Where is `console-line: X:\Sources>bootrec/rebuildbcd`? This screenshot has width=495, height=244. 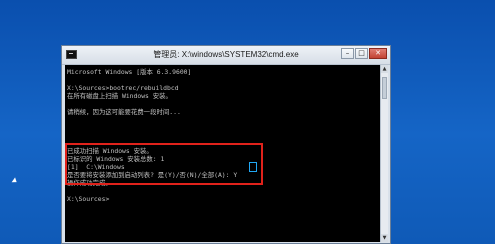 console-line: X:\Sources>bootrec/rebuildbcd is located at coordinates (123, 88).